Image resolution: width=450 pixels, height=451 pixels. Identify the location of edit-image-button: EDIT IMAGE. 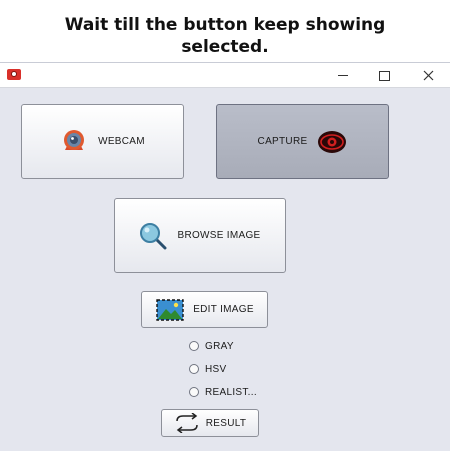
(204, 309).